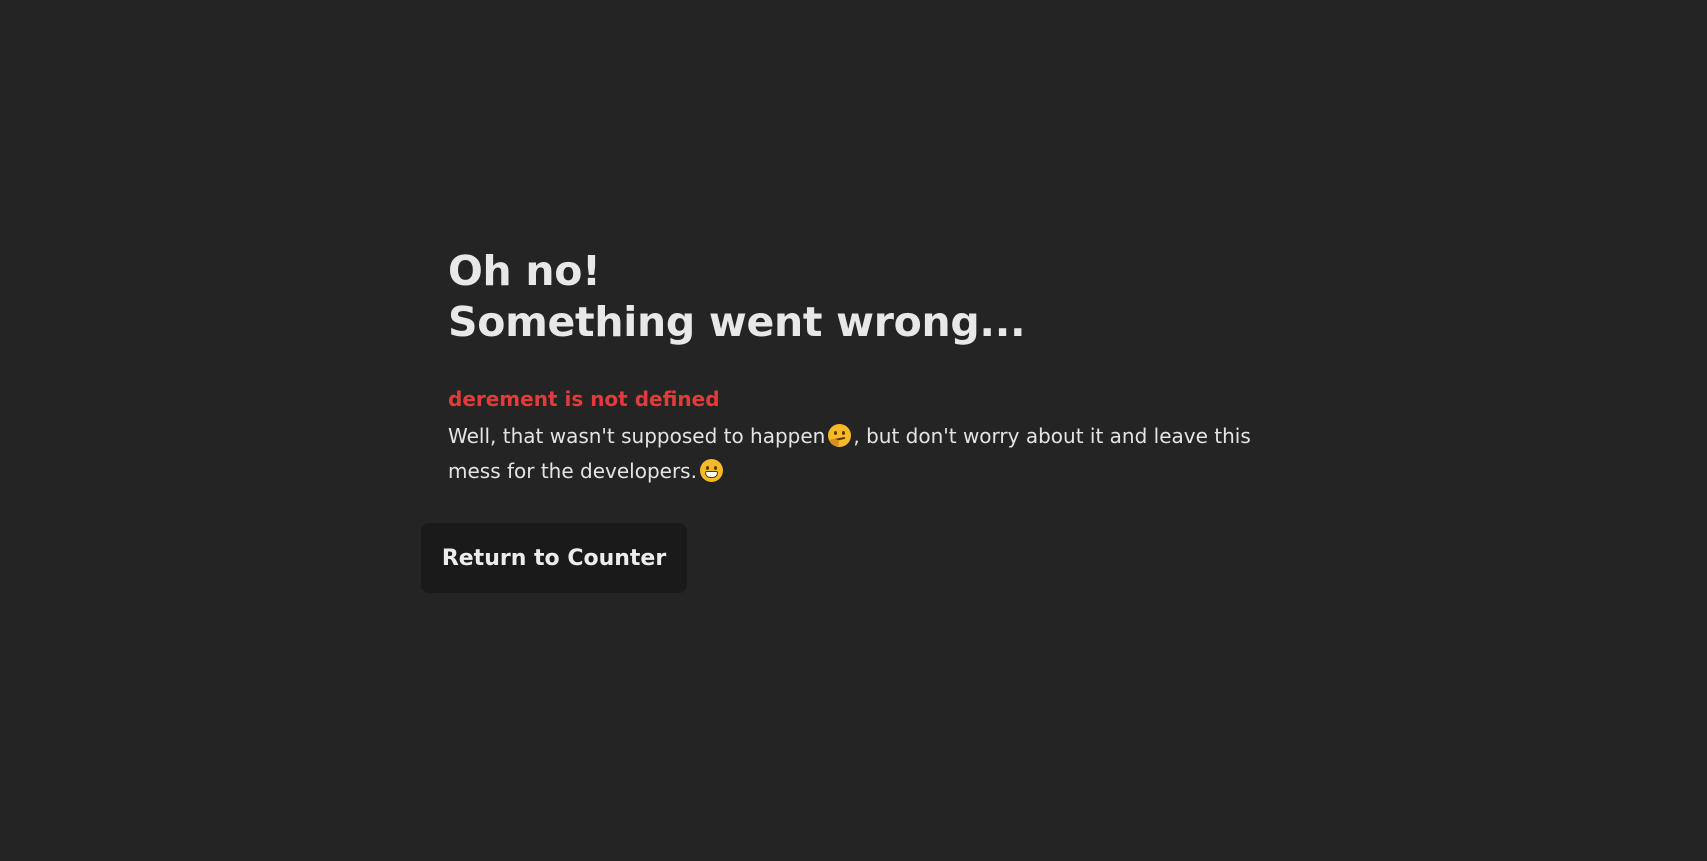 This screenshot has height=861, width=1707. What do you see at coordinates (524, 271) in the screenshot?
I see `title-line-1: Oh no!` at bounding box center [524, 271].